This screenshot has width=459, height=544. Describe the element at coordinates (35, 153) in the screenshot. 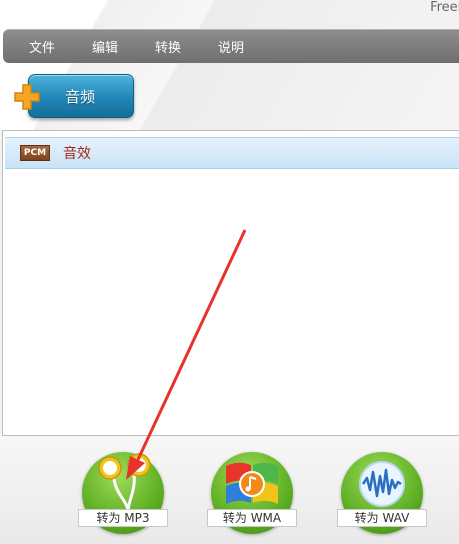

I see `pcm-format-icon: PCM` at that location.